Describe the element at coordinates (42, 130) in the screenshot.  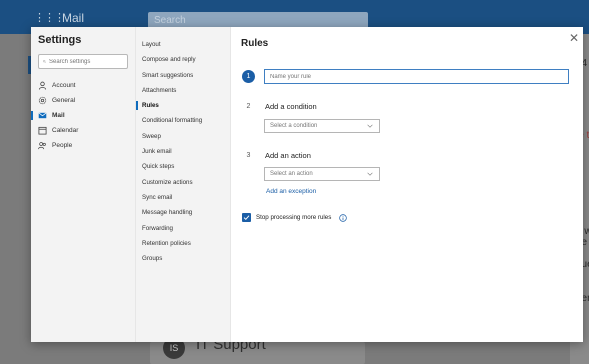
I see `calendar-icon` at that location.